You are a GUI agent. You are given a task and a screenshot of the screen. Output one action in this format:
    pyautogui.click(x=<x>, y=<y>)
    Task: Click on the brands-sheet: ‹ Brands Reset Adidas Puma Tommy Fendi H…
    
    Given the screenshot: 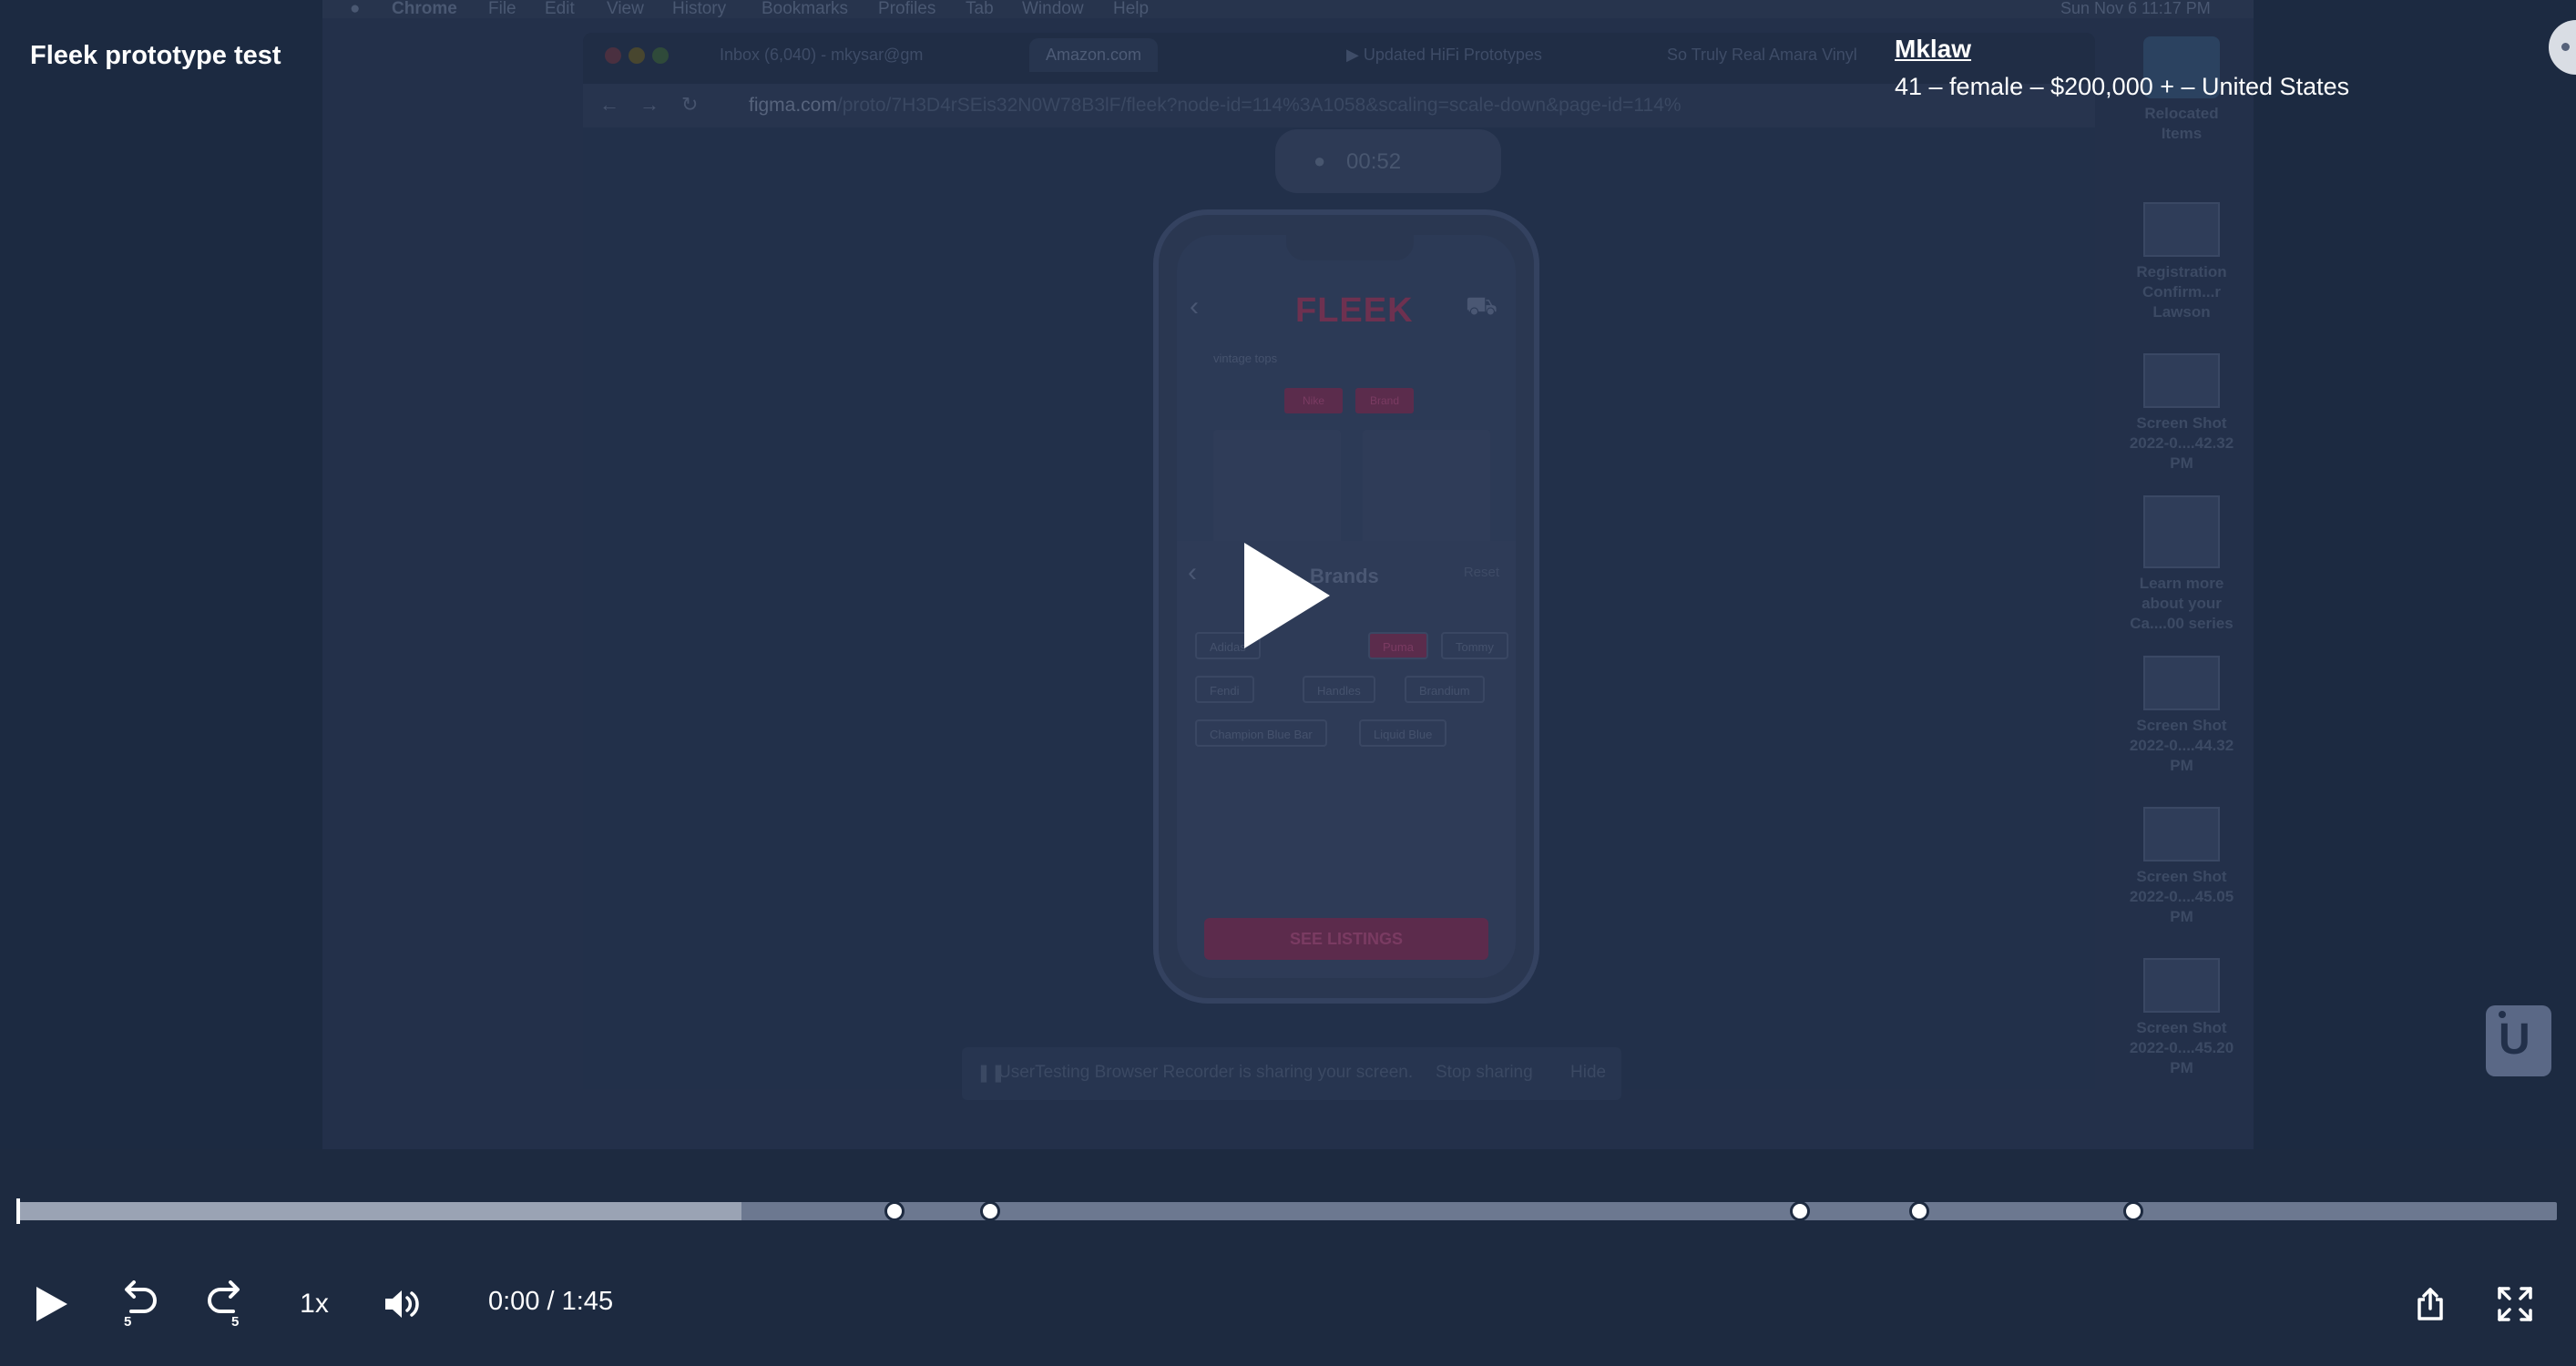 What is the action you would take?
    pyautogui.click(x=1346, y=759)
    